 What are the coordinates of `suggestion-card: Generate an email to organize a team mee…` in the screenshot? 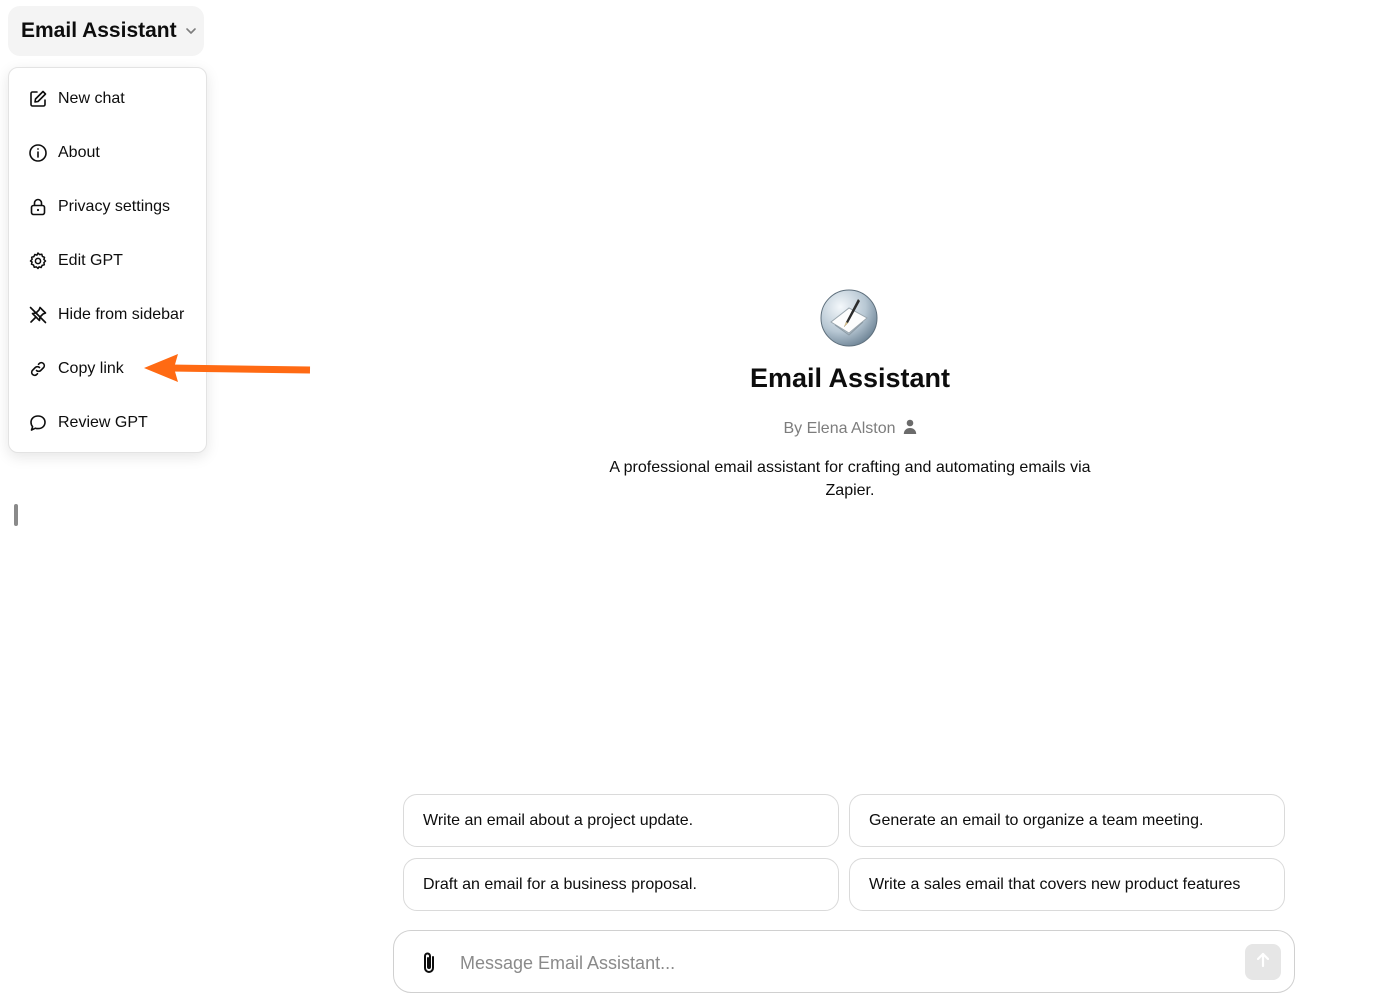 It's located at (1067, 820).